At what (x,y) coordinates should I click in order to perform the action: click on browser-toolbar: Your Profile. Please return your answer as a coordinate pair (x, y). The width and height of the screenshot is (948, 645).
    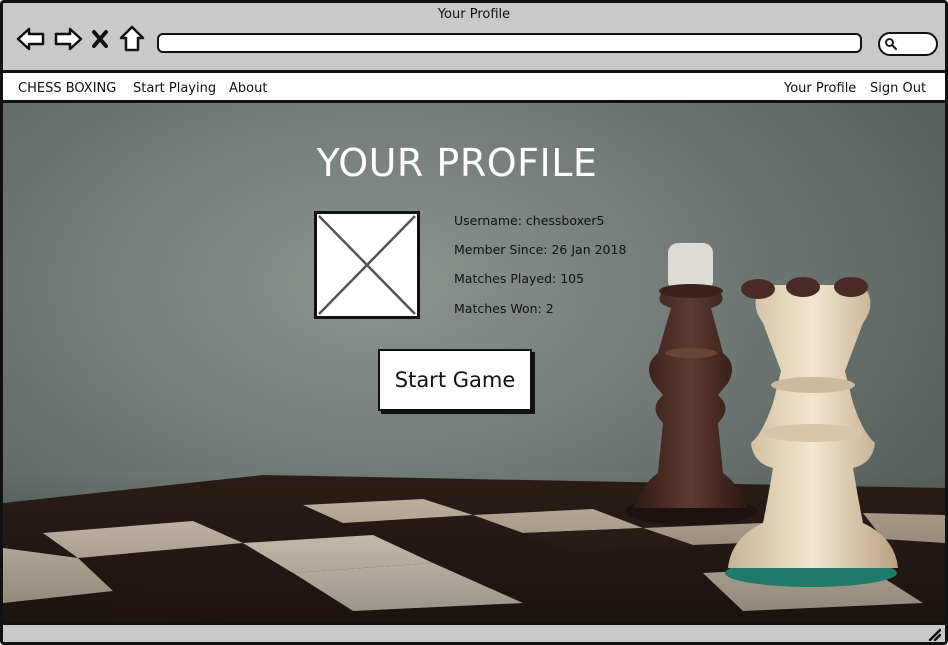
    Looking at the image, I should click on (474, 38).